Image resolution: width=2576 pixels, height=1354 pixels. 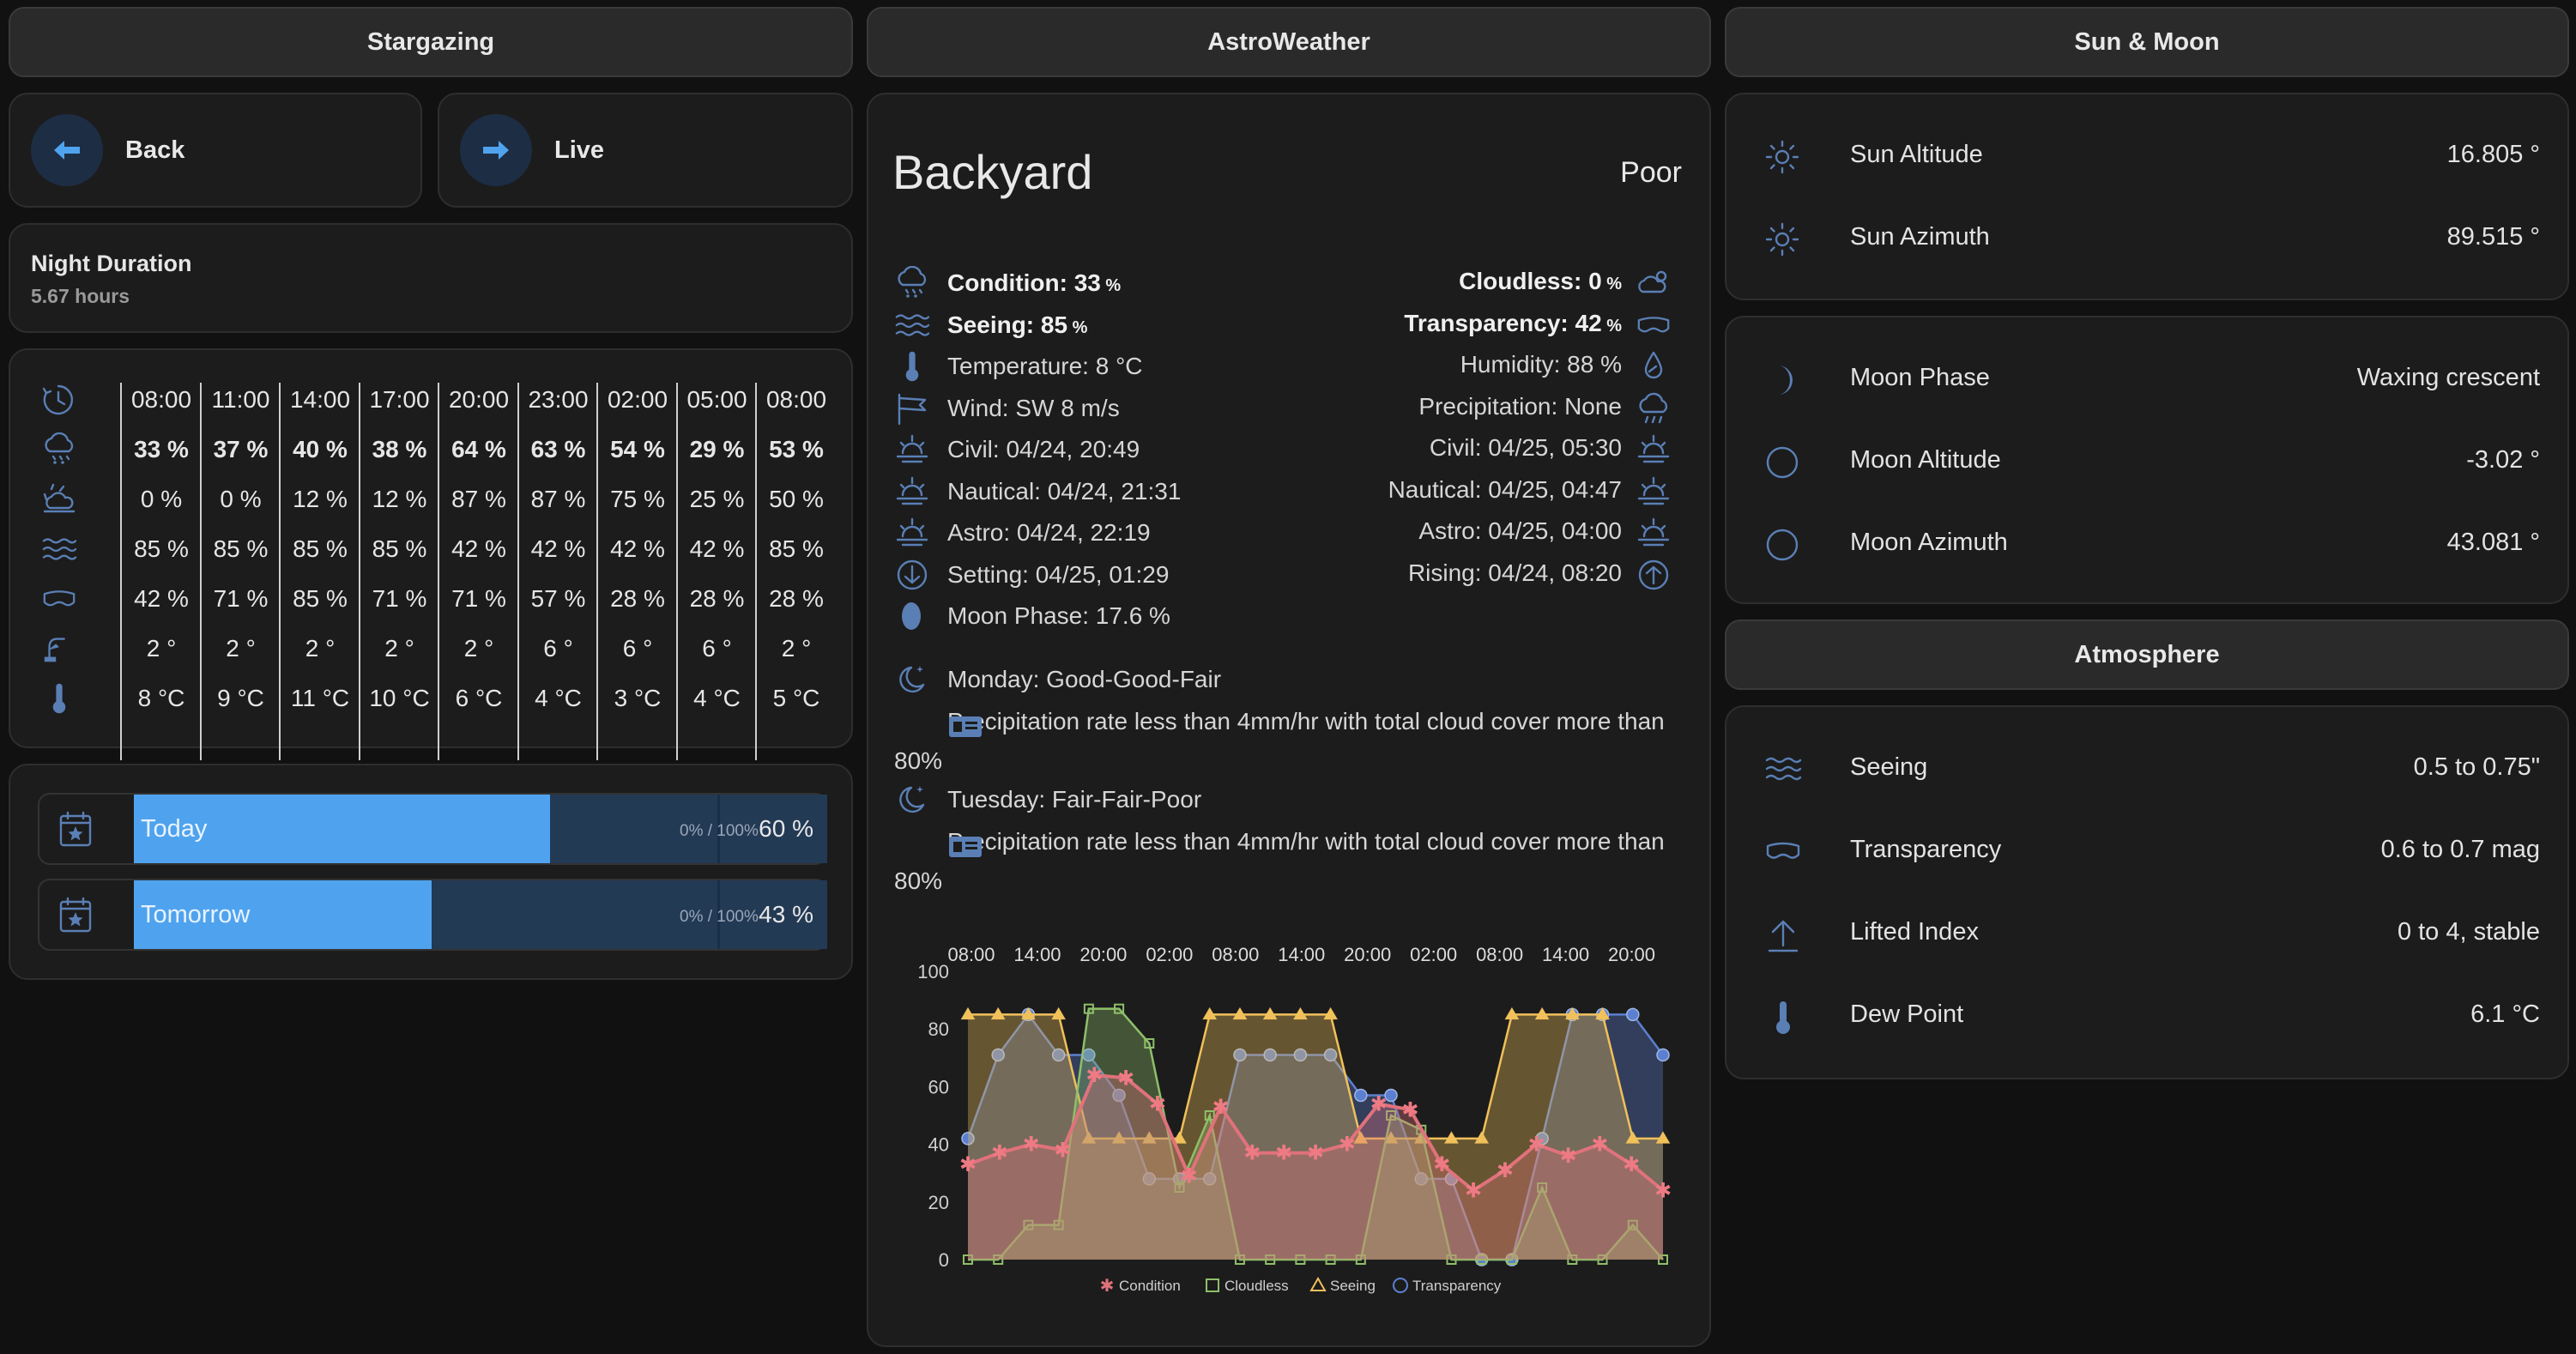 I want to click on stargazing-header: Stargazing, so click(x=431, y=42).